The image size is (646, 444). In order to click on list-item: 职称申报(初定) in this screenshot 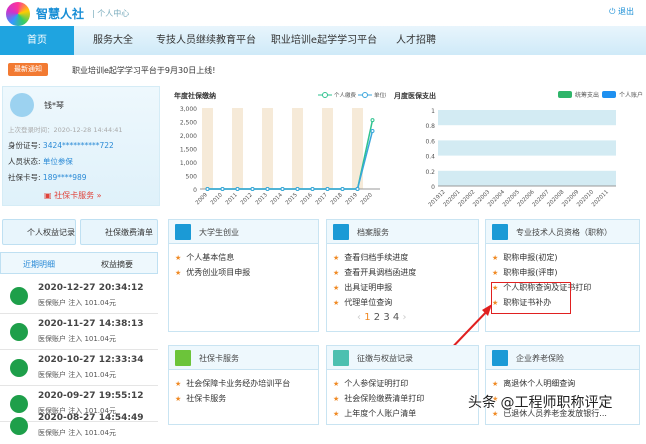, I will do `click(565, 257)`.